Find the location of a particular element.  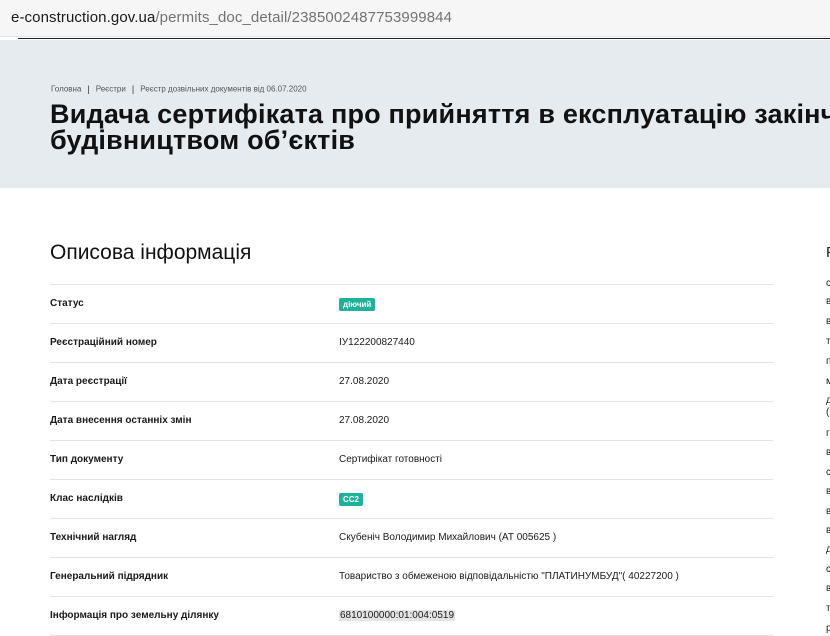

table-row-last-change: Дата внесення останніх змін 27.08.2020 is located at coordinates (411, 420).